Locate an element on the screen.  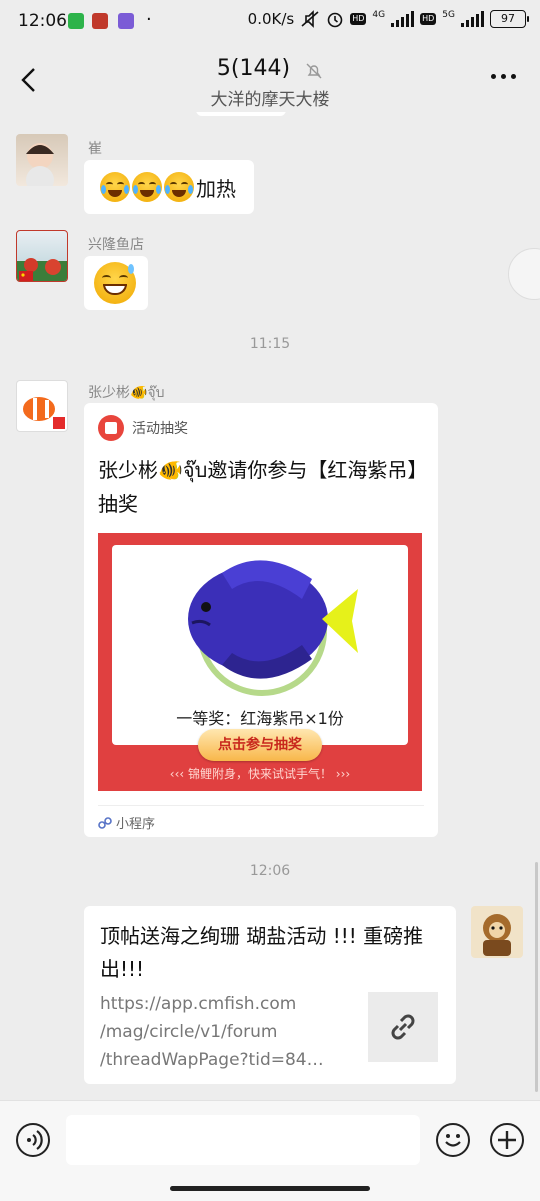
voice-input-button is located at coordinates (33, 1140).